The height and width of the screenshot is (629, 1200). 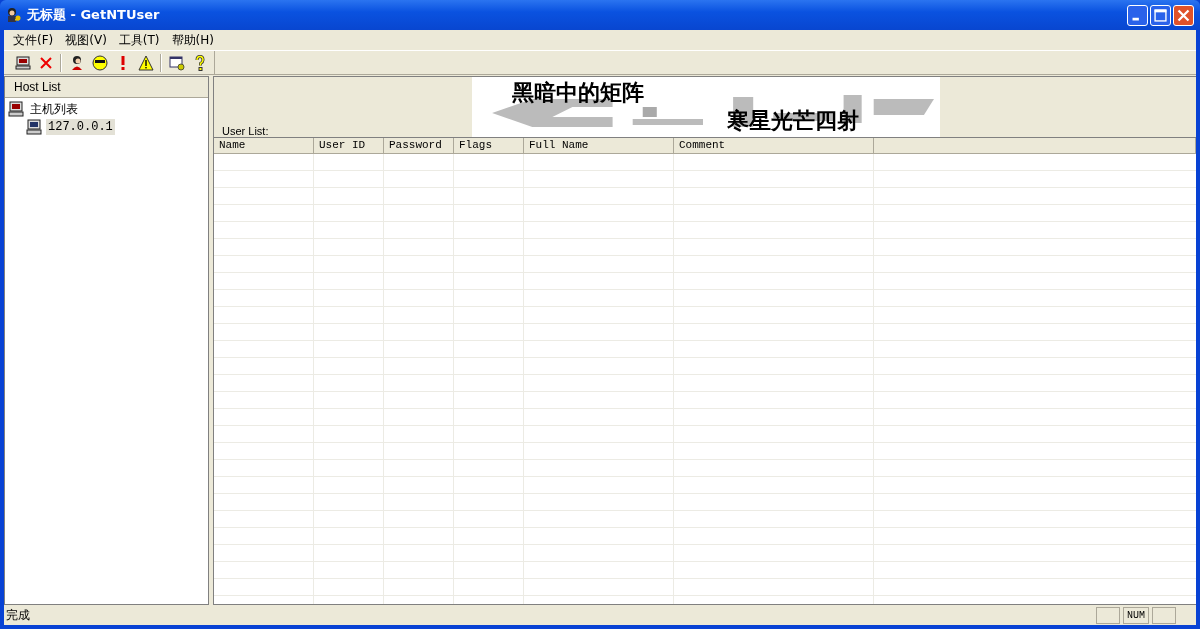 I want to click on column-header: Comment, so click(x=774, y=146).